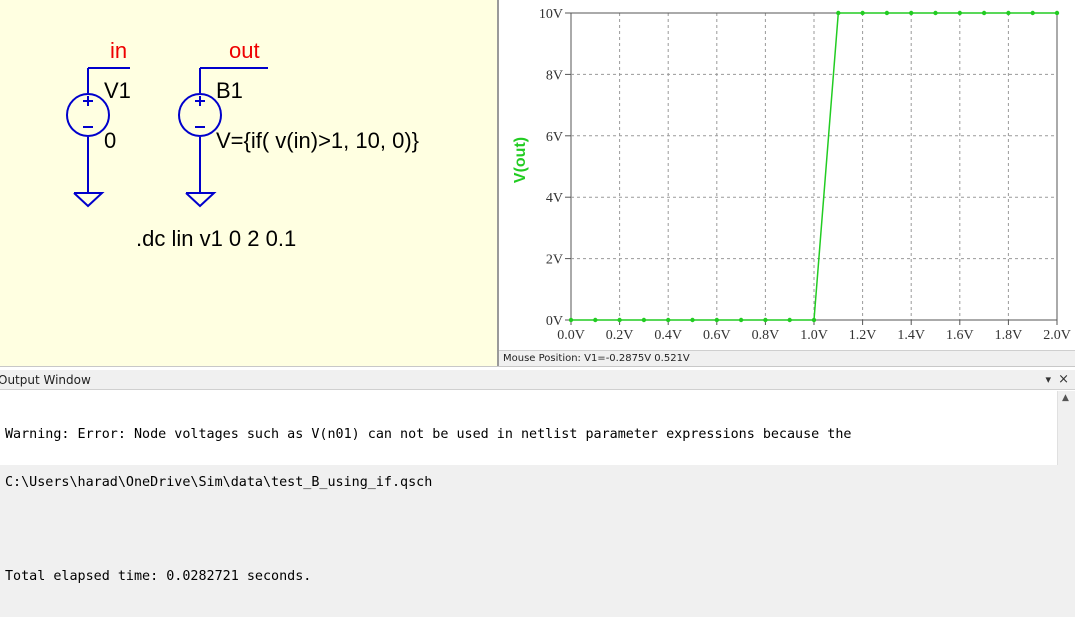 This screenshot has height=617, width=1075. I want to click on output-window-titlebar: Output Window ▾ ×, so click(537, 380).